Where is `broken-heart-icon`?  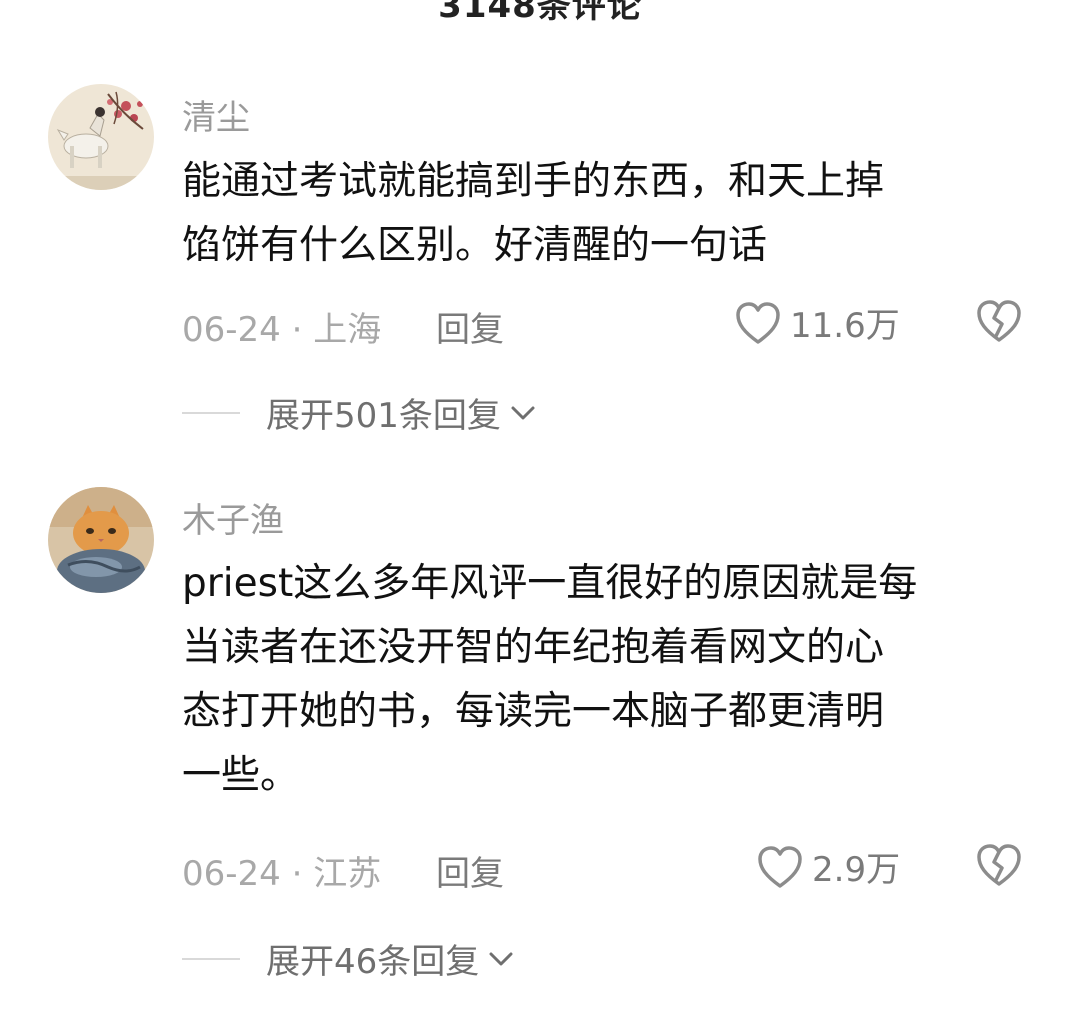 broken-heart-icon is located at coordinates (999, 865).